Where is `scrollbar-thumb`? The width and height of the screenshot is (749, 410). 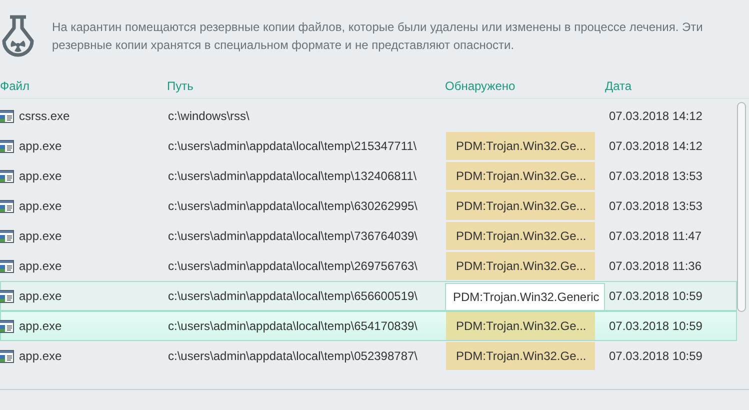
scrollbar-thumb is located at coordinates (741, 207).